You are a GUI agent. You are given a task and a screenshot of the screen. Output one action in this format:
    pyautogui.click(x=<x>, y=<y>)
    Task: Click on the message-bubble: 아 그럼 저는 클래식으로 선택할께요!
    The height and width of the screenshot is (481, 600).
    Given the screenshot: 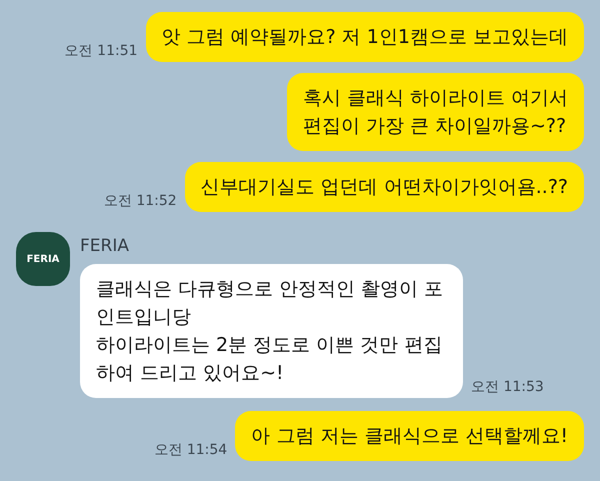 What is the action you would take?
    pyautogui.click(x=409, y=436)
    